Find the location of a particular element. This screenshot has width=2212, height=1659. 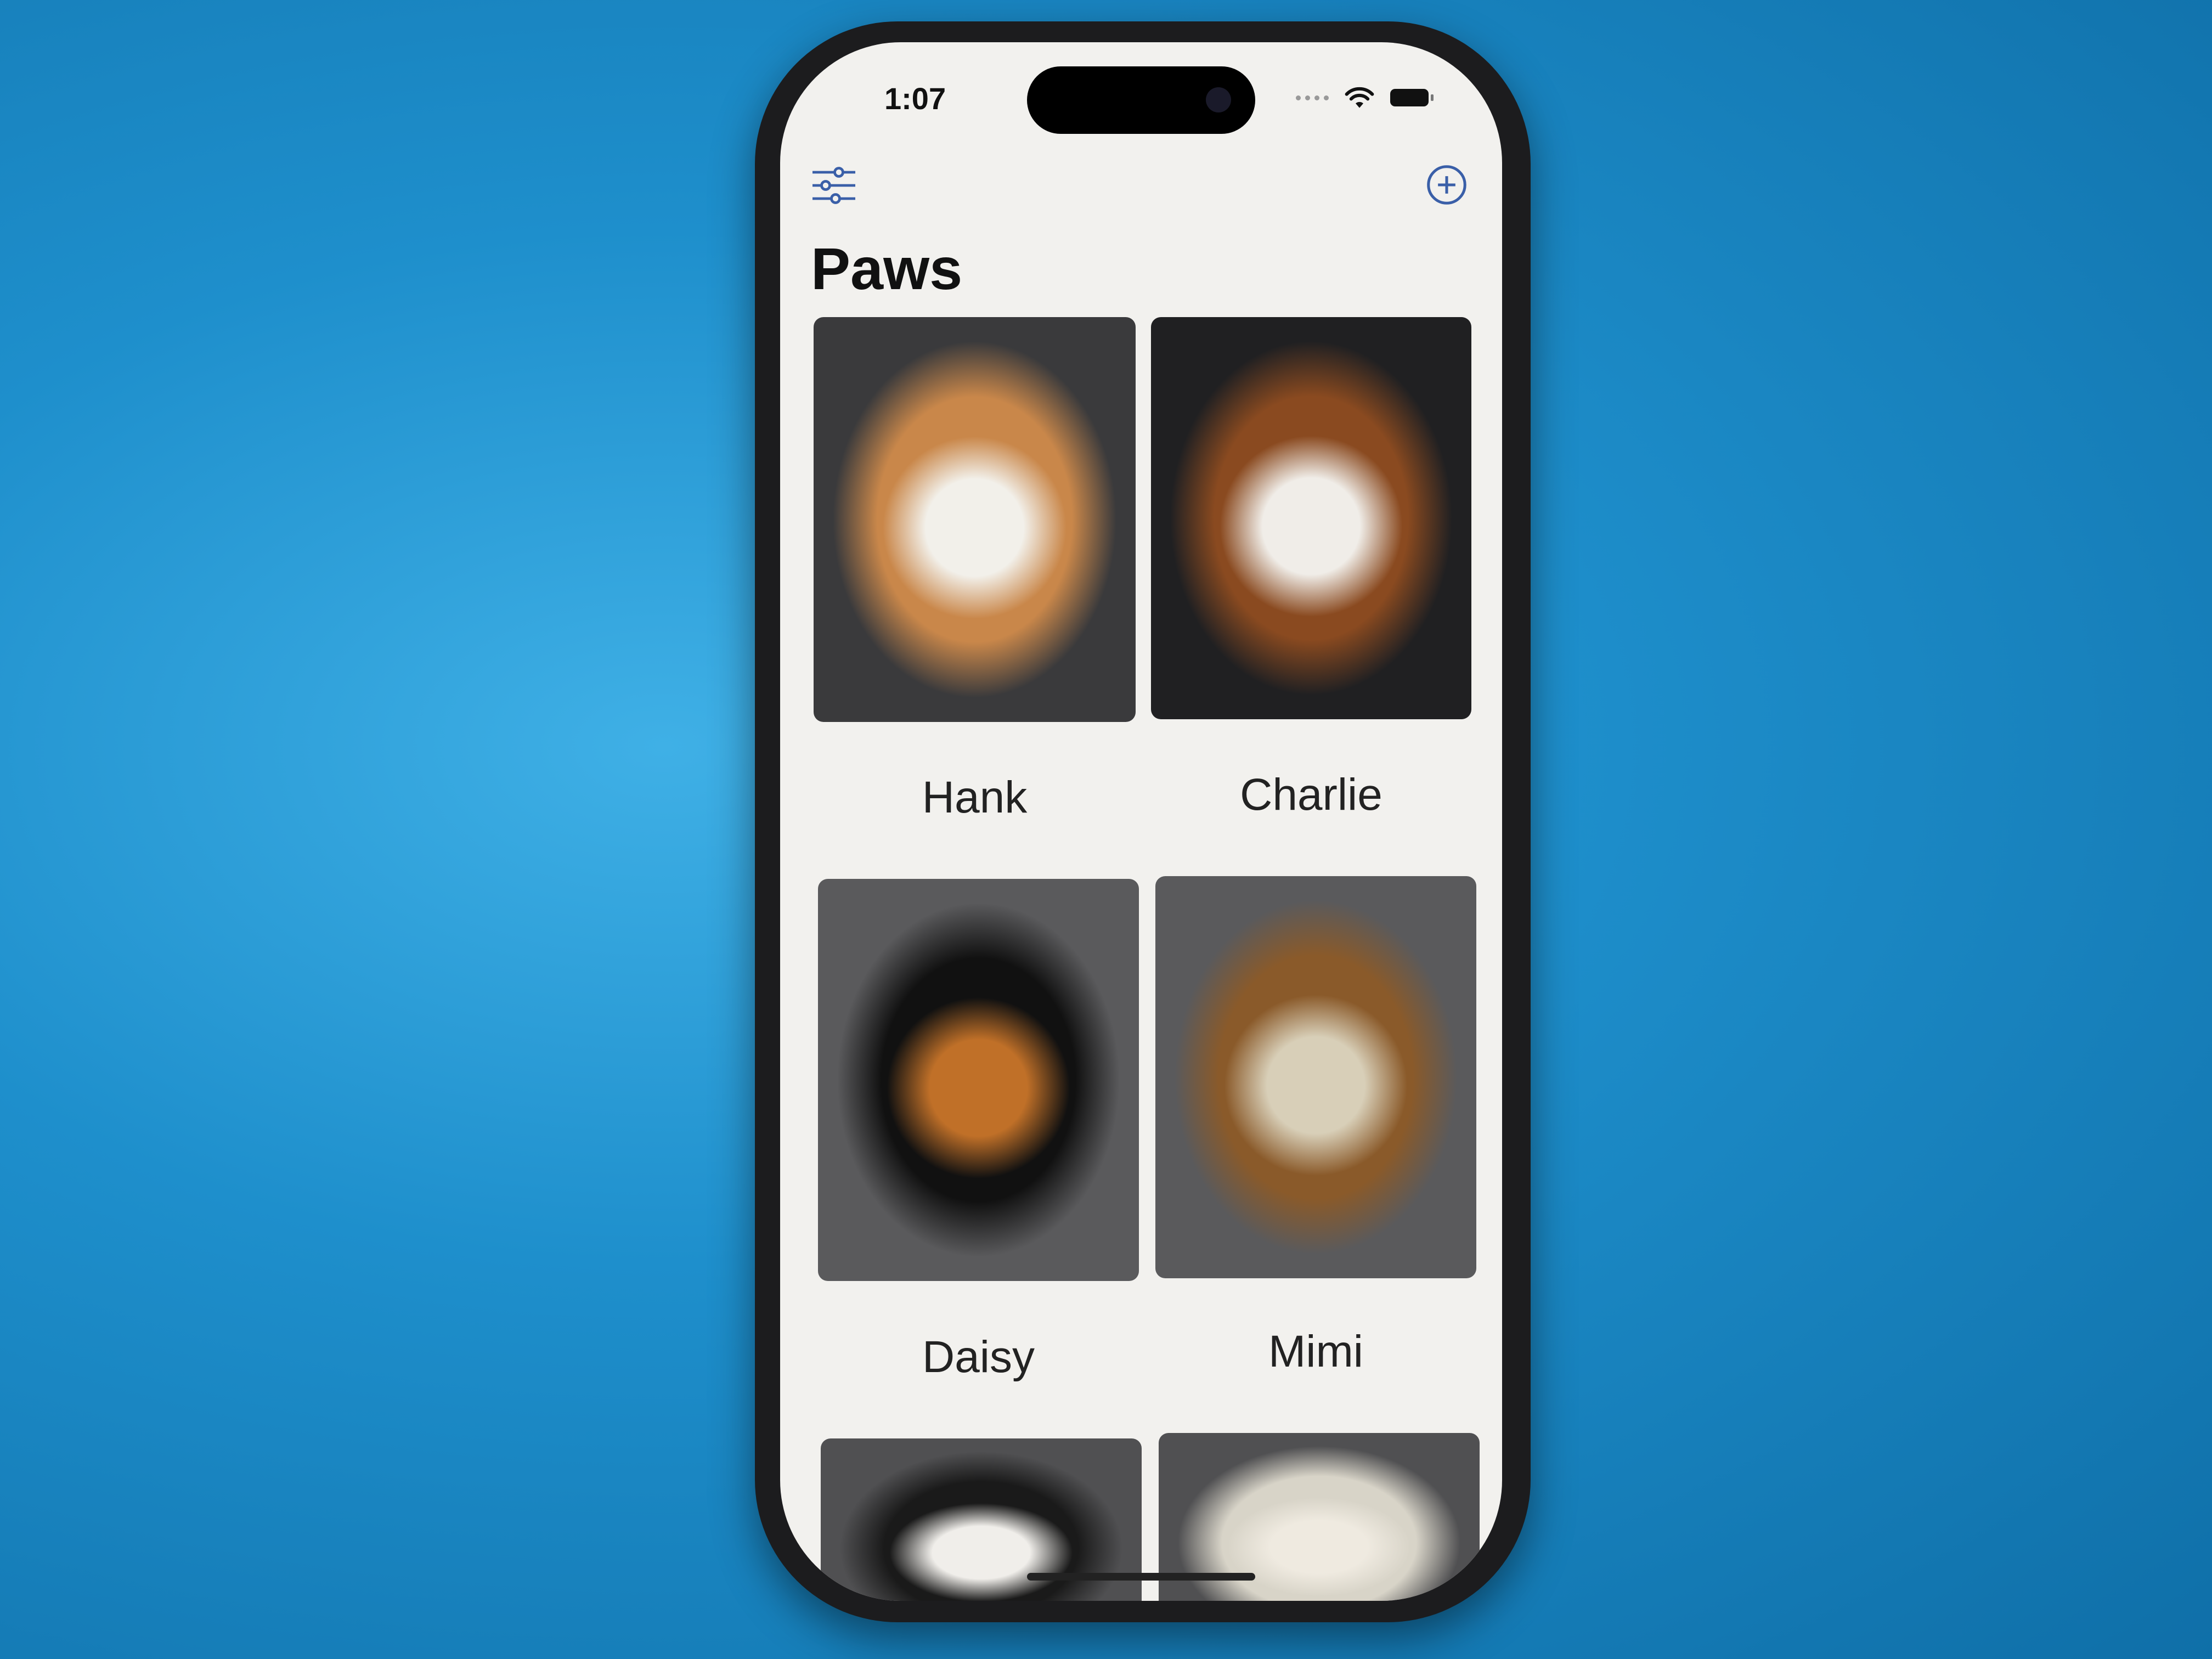

pet-name: Charlie is located at coordinates (1311, 795).